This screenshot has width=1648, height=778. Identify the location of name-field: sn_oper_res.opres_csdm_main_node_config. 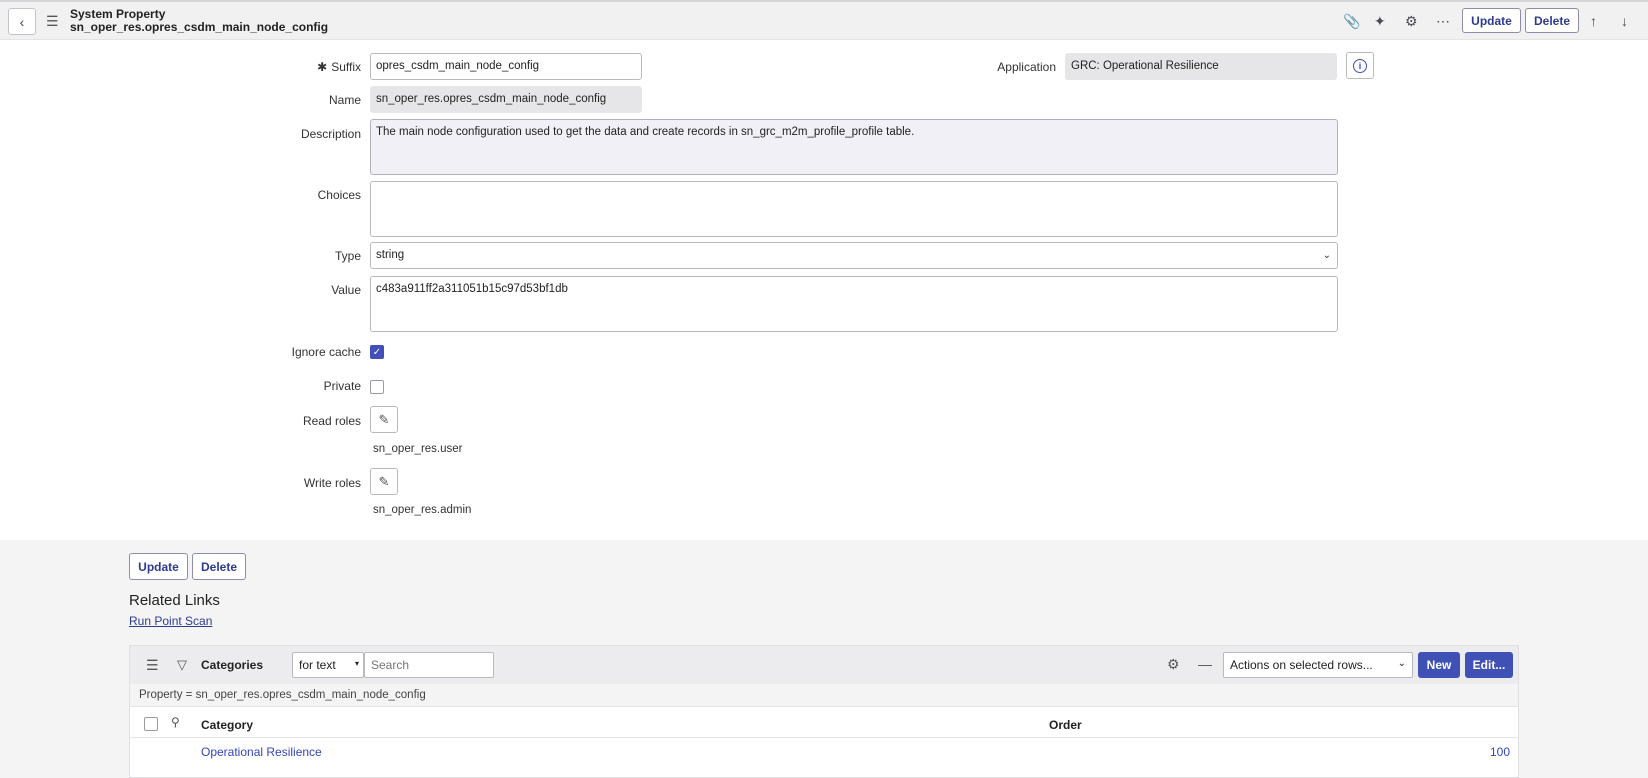
(506, 99).